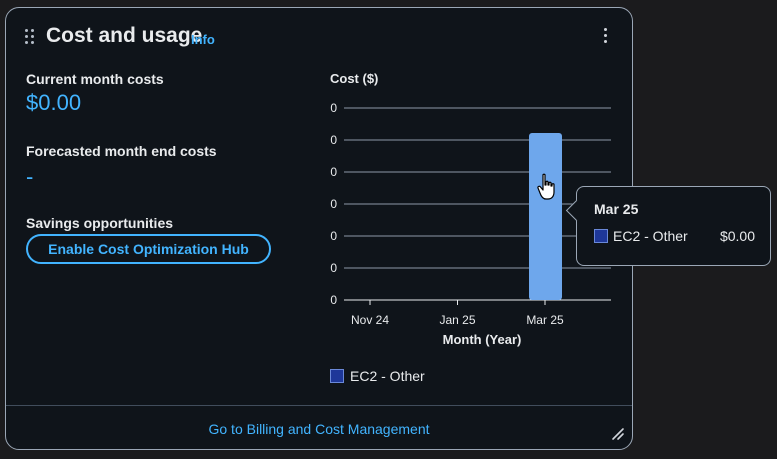  Describe the element at coordinates (319, 429) in the screenshot. I see `billing-link: Go to Billing and Cost Management` at that location.